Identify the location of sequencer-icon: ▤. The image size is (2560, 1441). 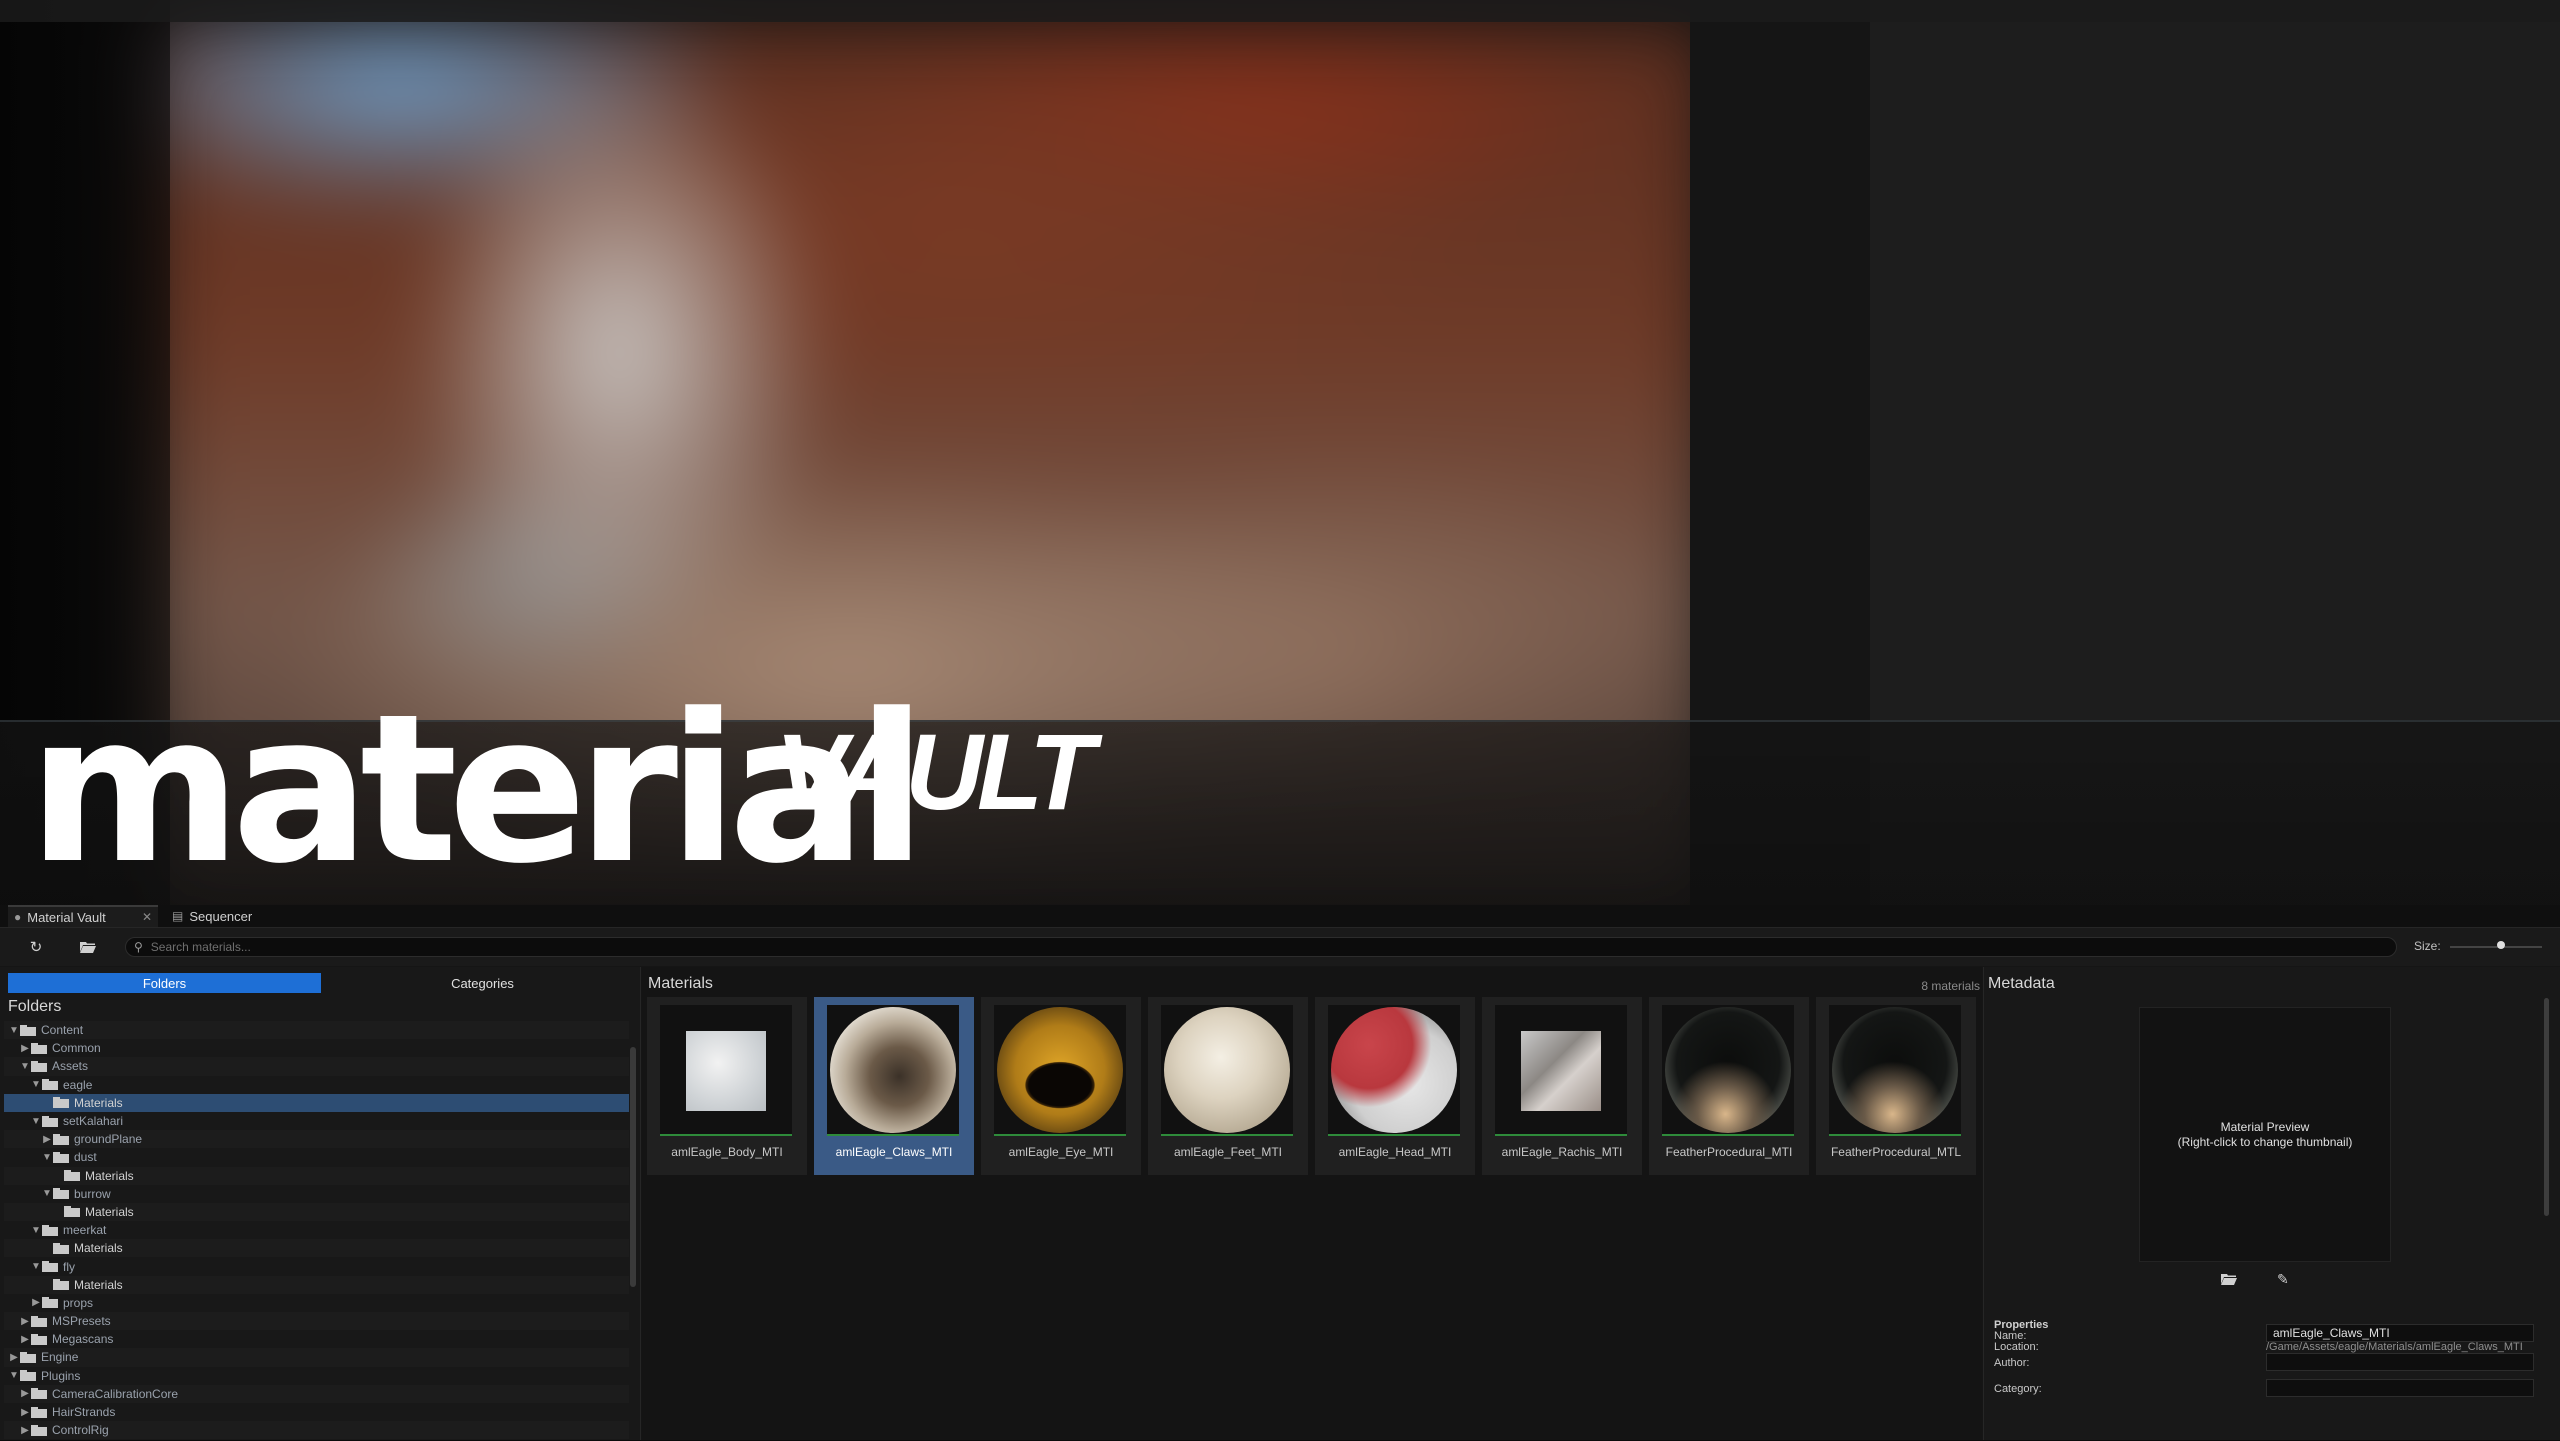
(178, 916).